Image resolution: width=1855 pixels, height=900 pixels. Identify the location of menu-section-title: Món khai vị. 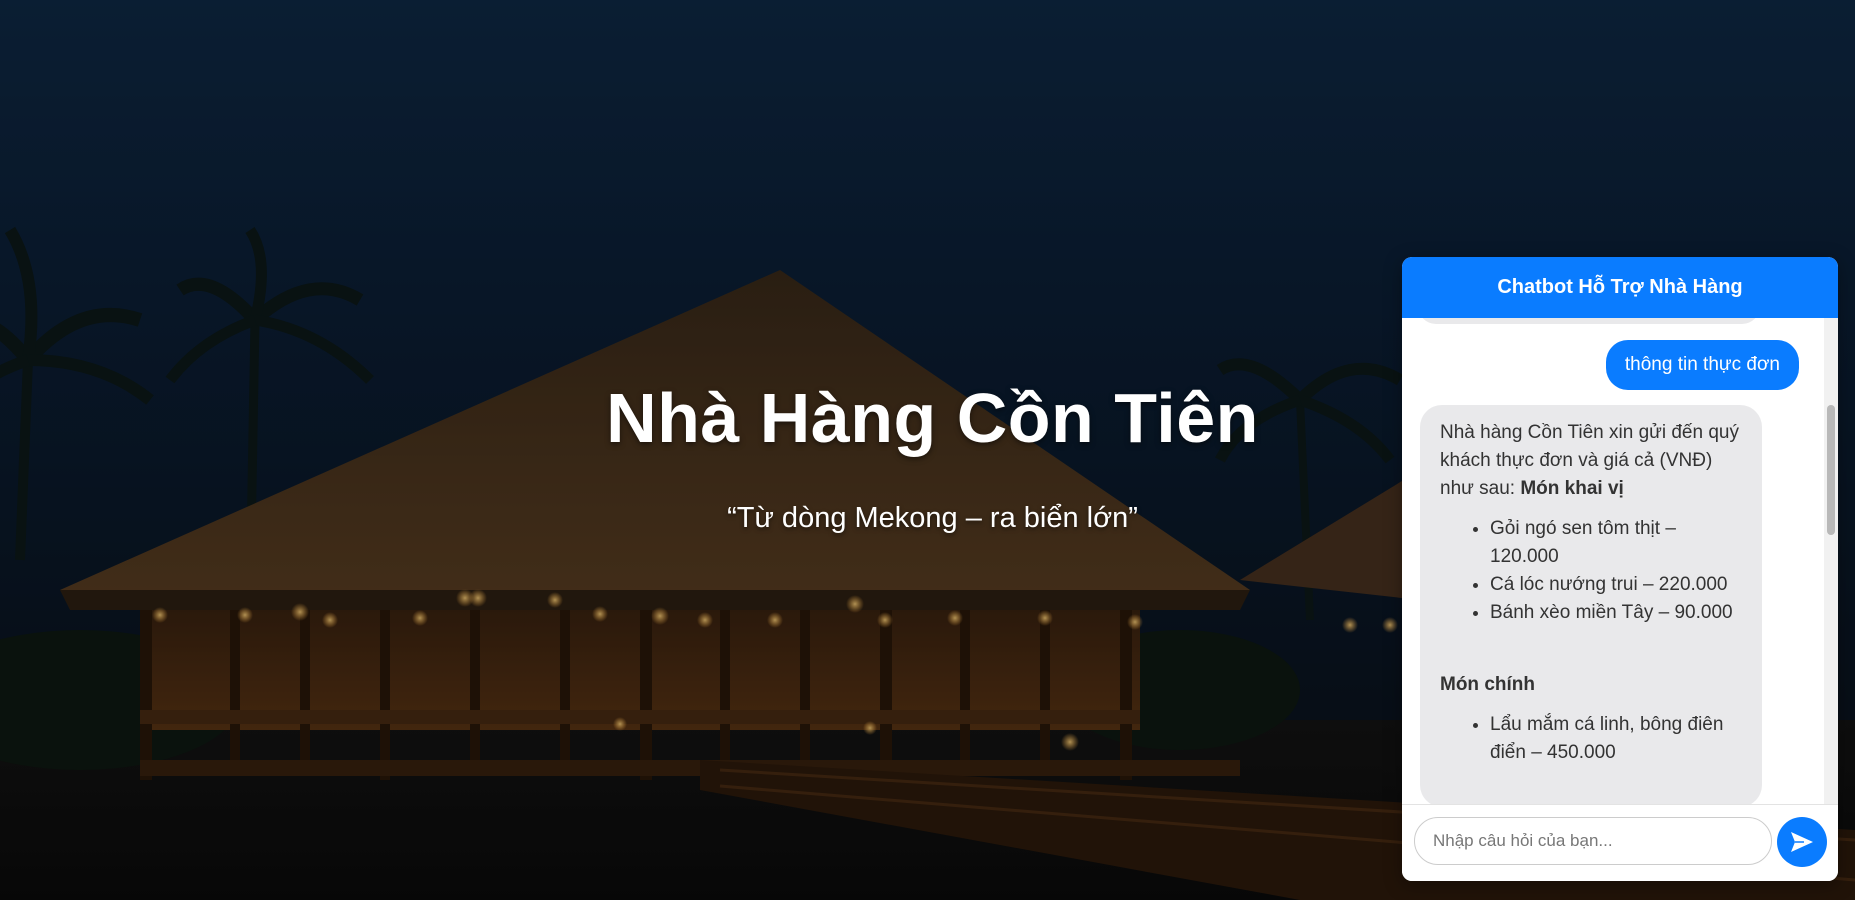
(1572, 488).